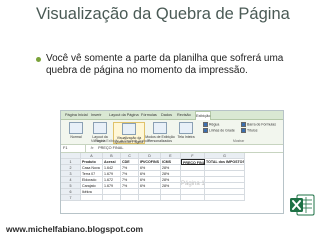 The width and height of the screenshot is (320, 240). What do you see at coordinates (203, 115) in the screenshot?
I see `tab-exibicao: Exibição` at bounding box center [203, 115].